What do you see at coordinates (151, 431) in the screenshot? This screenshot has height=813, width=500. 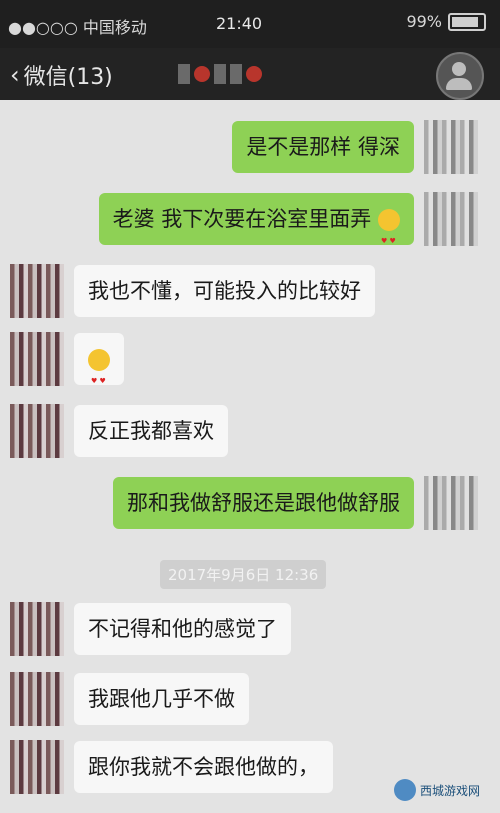 I see `message-bubble: 反正我都喜欢` at bounding box center [151, 431].